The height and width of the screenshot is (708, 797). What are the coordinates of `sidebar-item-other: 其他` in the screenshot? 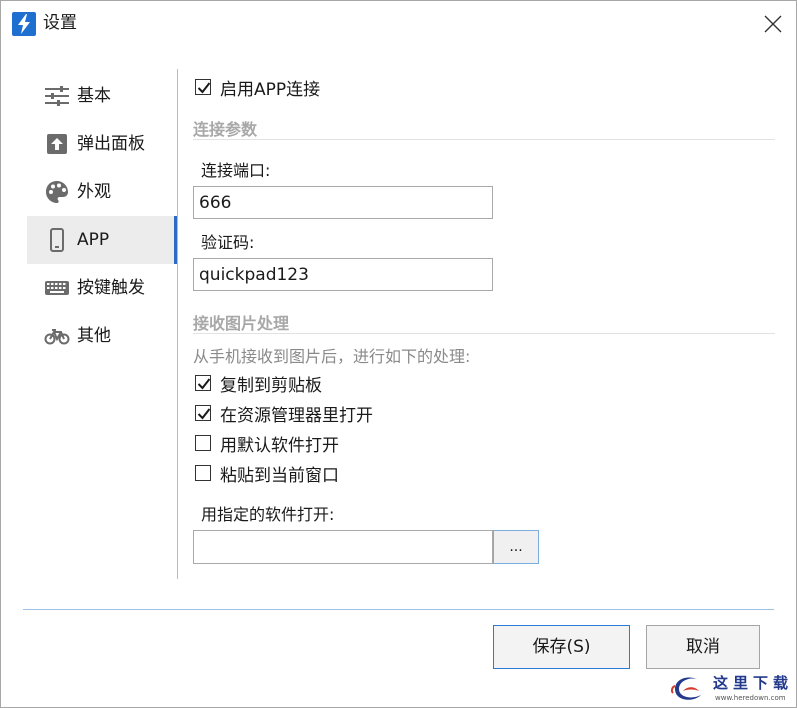 It's located at (102, 336).